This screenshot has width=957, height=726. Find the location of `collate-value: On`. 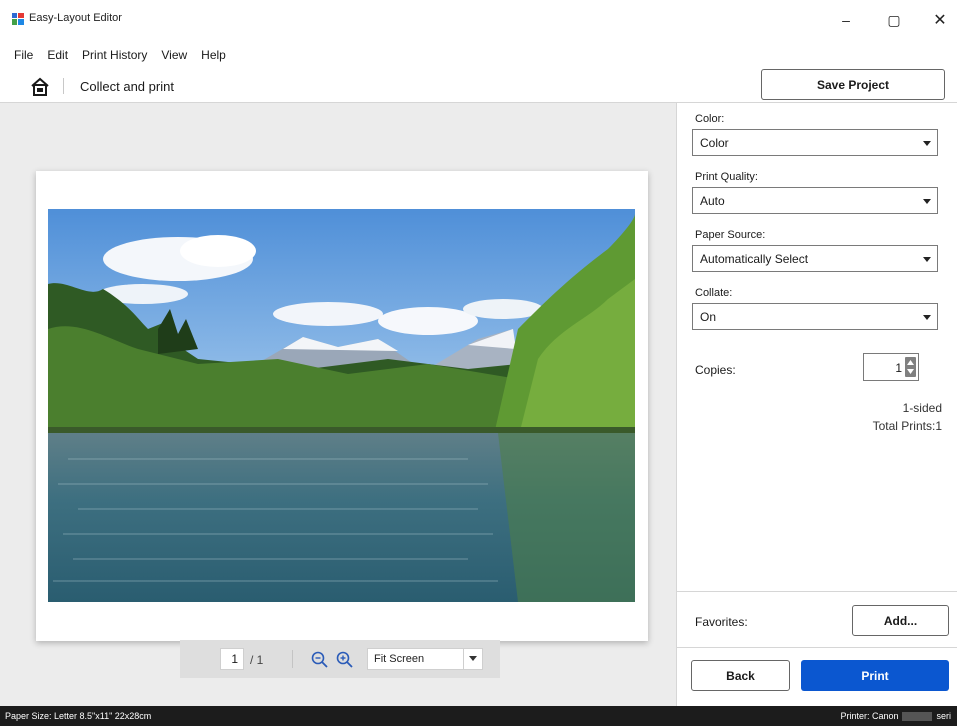

collate-value: On is located at coordinates (708, 317).